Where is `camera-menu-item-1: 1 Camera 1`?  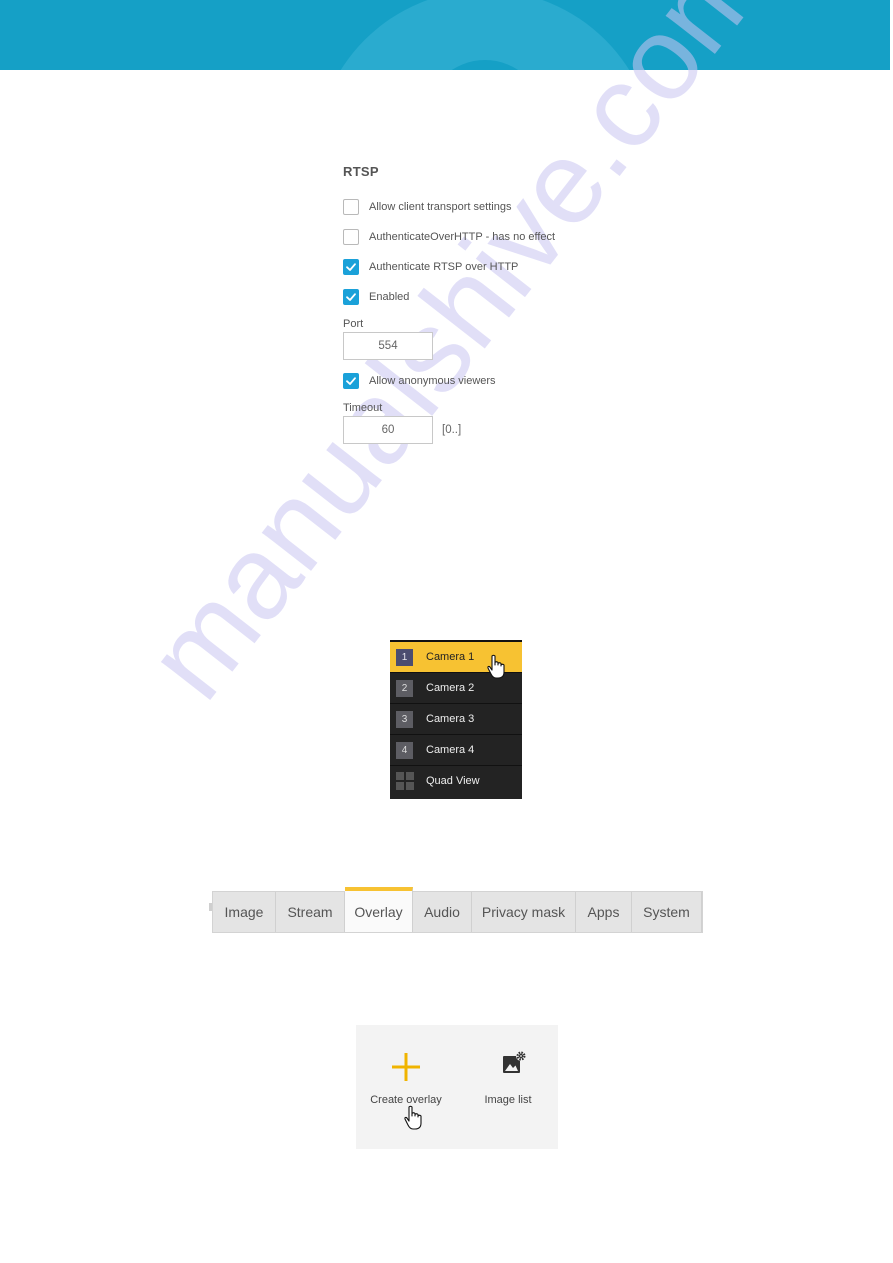
camera-menu-item-1: 1 Camera 1 is located at coordinates (456, 660).